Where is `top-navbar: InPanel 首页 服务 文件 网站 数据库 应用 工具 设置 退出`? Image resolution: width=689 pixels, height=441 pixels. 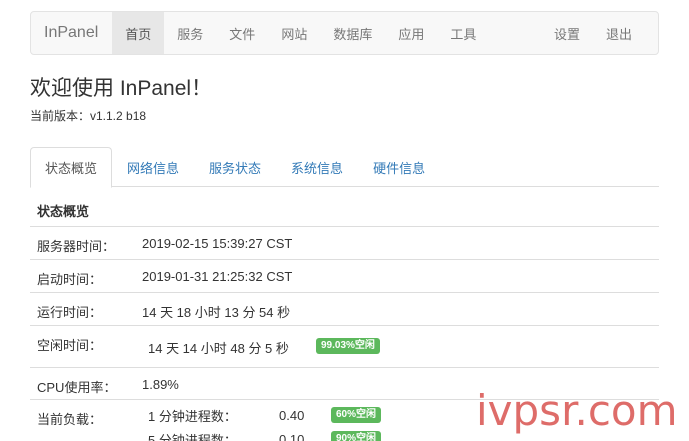
top-navbar: InPanel 首页 服务 文件 网站 数据库 应用 工具 设置 退出 is located at coordinates (344, 33).